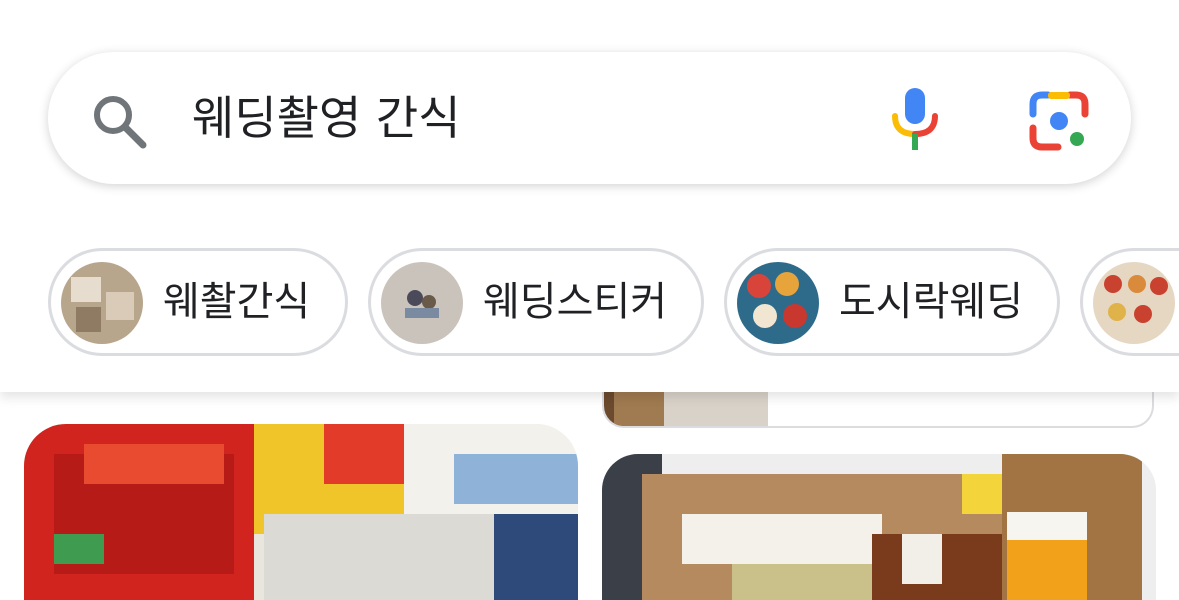  What do you see at coordinates (119, 121) in the screenshot?
I see `search-icon` at bounding box center [119, 121].